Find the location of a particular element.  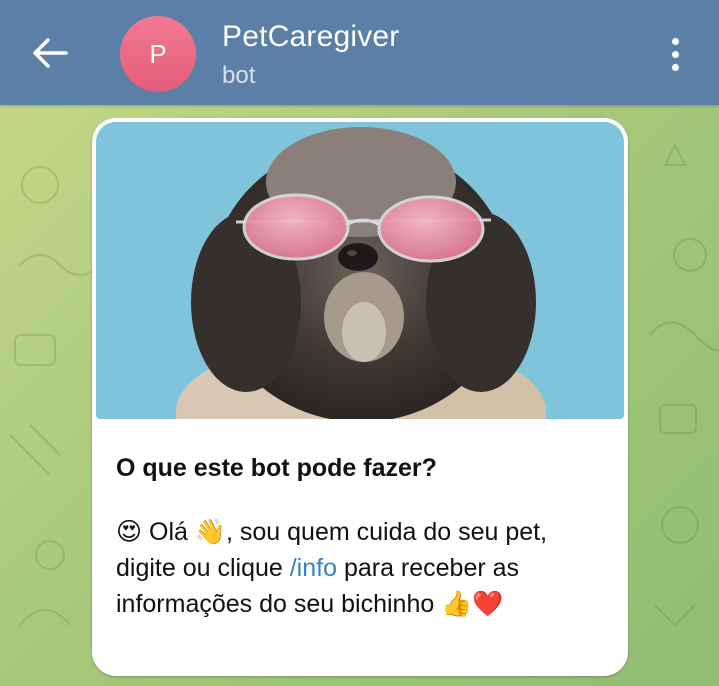

more-options-button is located at coordinates (675, 54).